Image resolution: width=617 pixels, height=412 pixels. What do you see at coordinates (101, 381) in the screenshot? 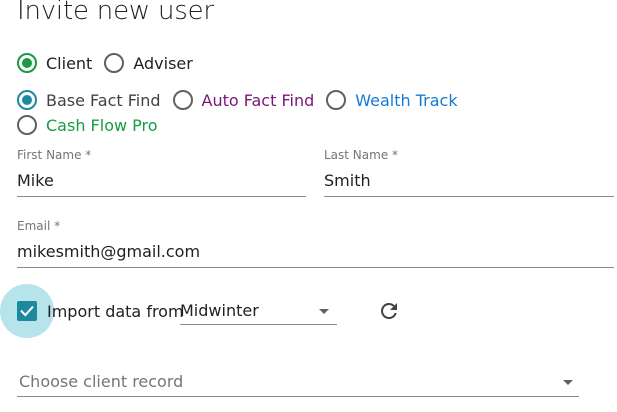
I see `client-record-placeholder: Choose client record` at bounding box center [101, 381].